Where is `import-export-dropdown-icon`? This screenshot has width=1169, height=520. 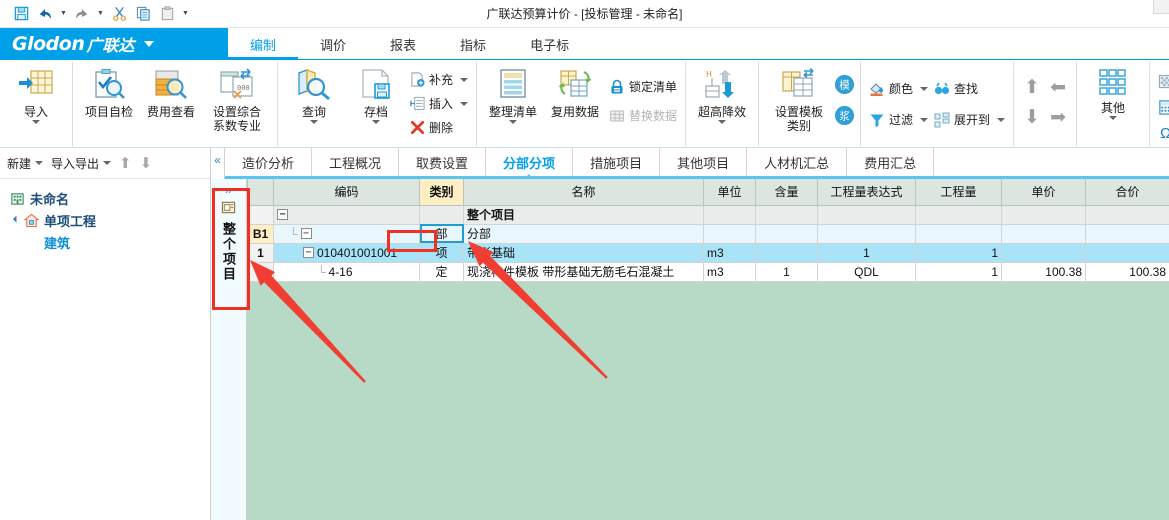 import-export-dropdown-icon is located at coordinates (107, 163).